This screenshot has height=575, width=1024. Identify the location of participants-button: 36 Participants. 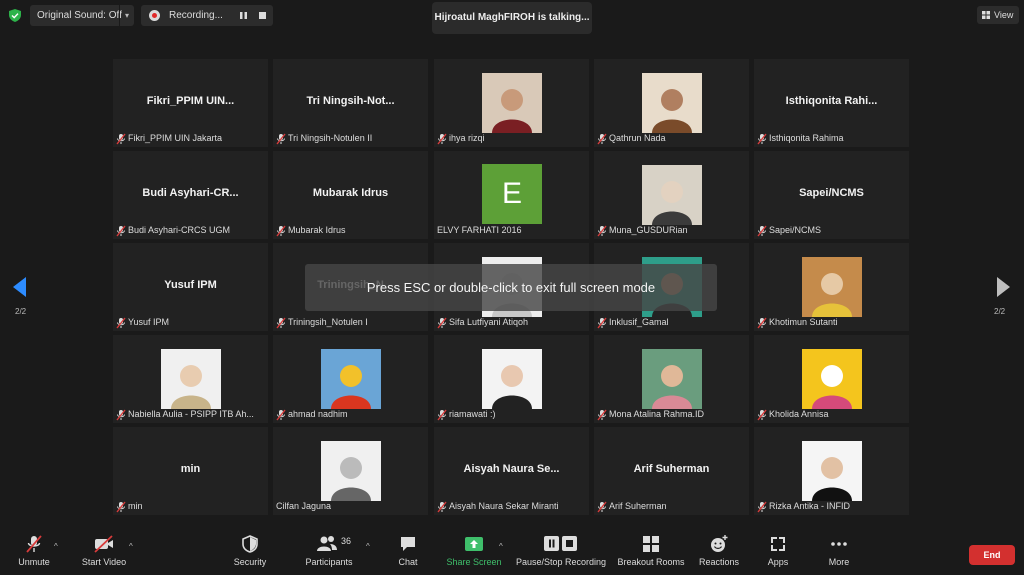
(329, 550).